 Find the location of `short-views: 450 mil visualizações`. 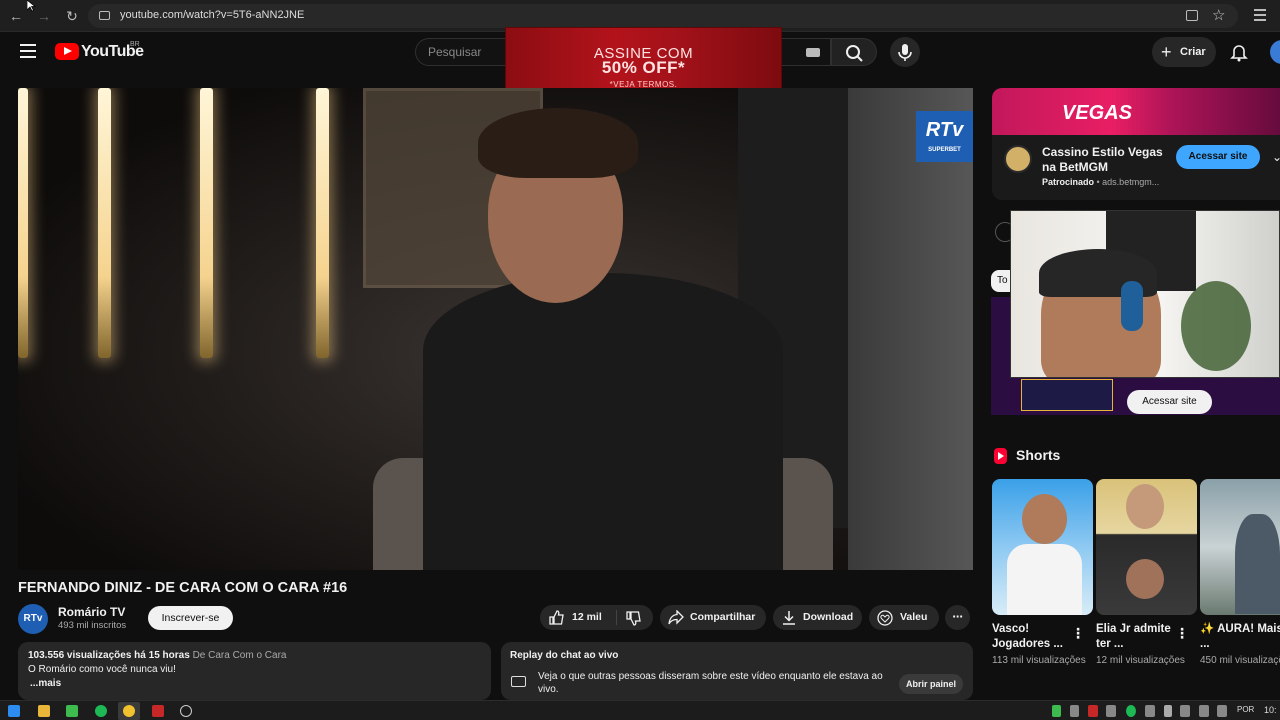

short-views: 450 mil visualizações is located at coordinates (1240, 660).